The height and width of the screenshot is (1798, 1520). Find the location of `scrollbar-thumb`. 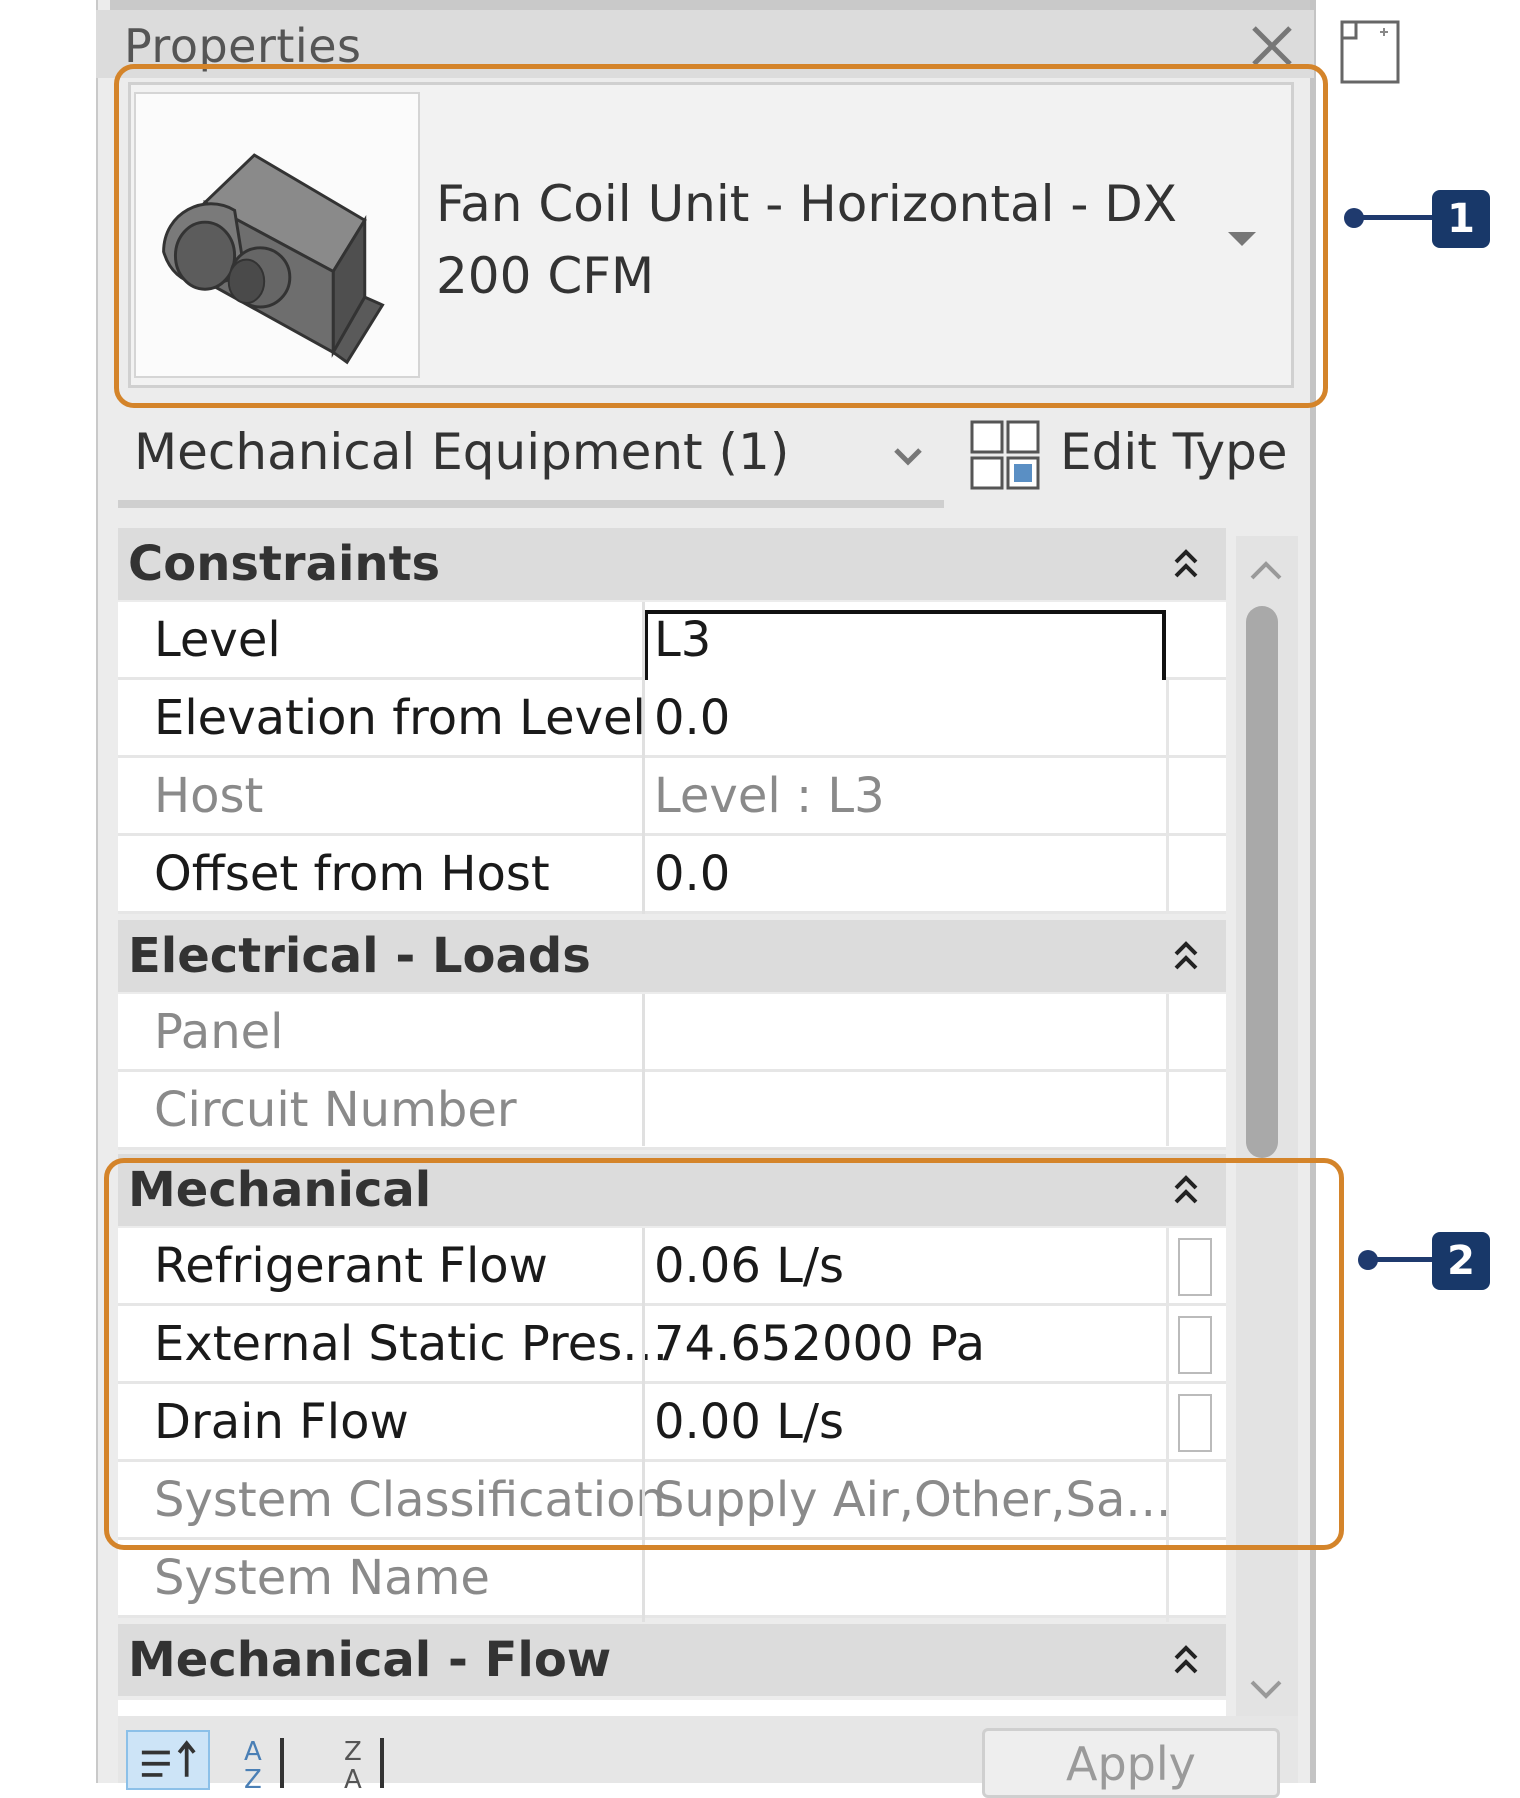

scrollbar-thumb is located at coordinates (1262, 882).